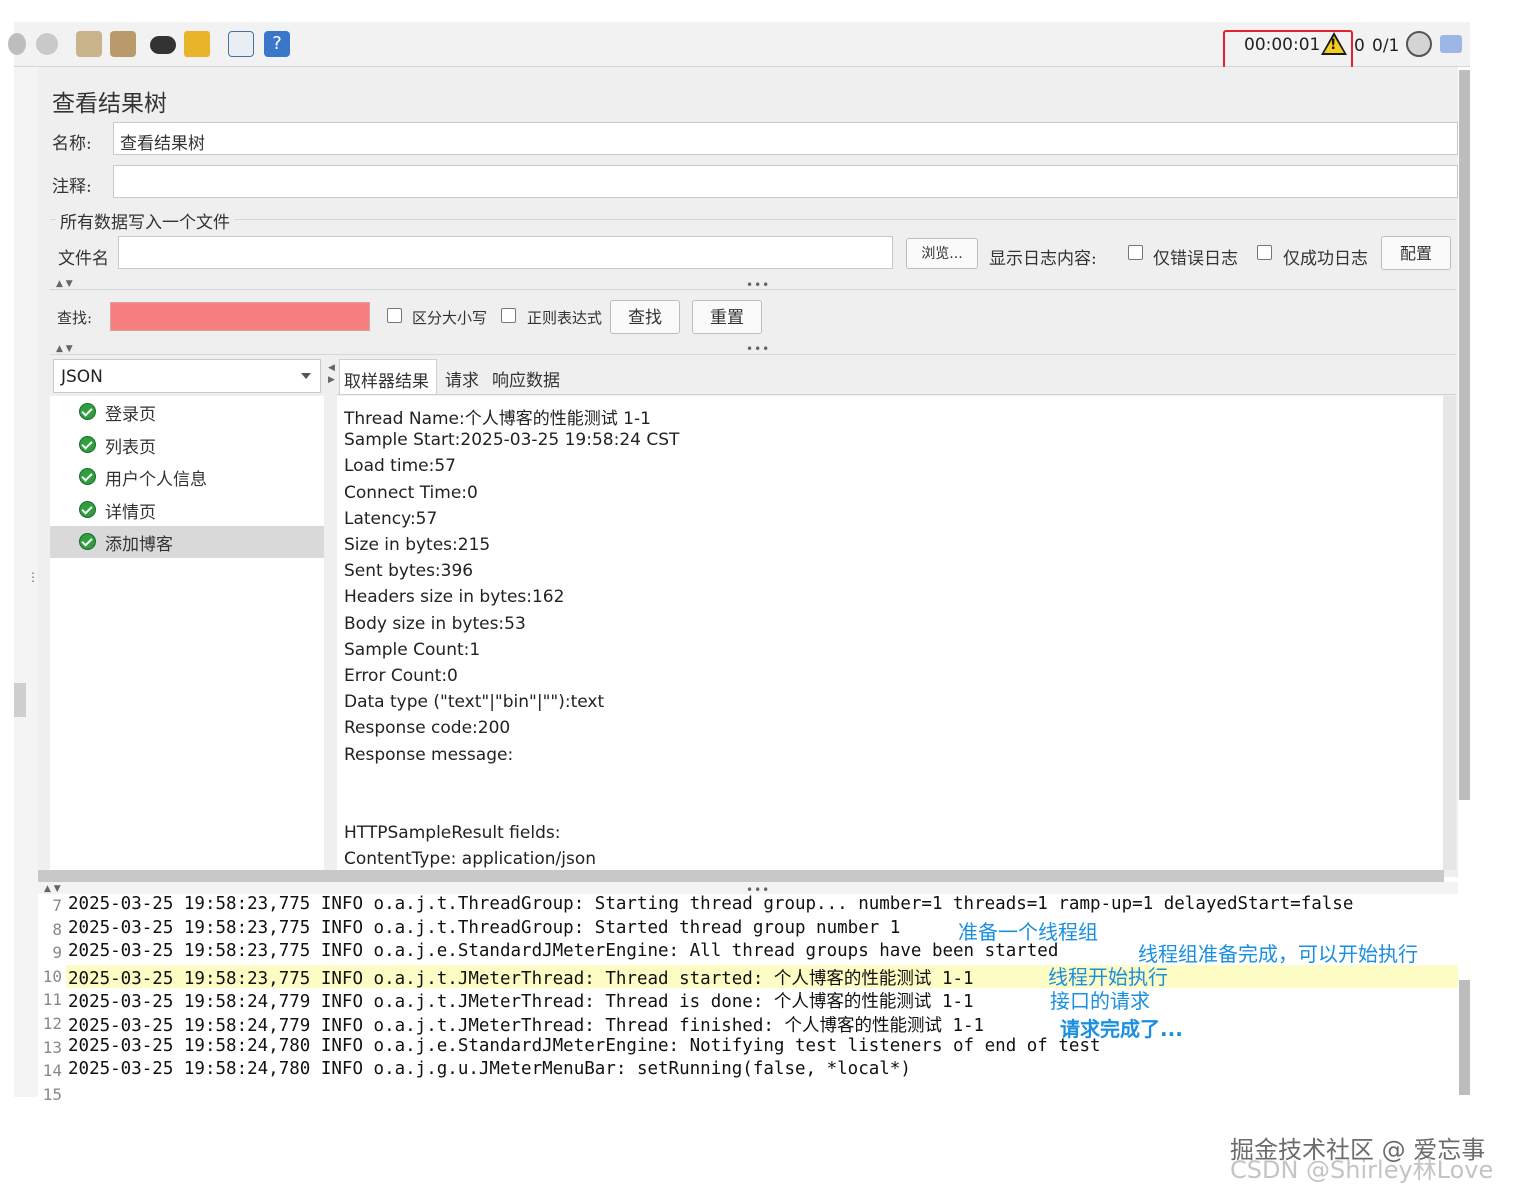  What do you see at coordinates (64, 349) in the screenshot?
I see `collapse-arrows-2: ▲ ▼` at bounding box center [64, 349].